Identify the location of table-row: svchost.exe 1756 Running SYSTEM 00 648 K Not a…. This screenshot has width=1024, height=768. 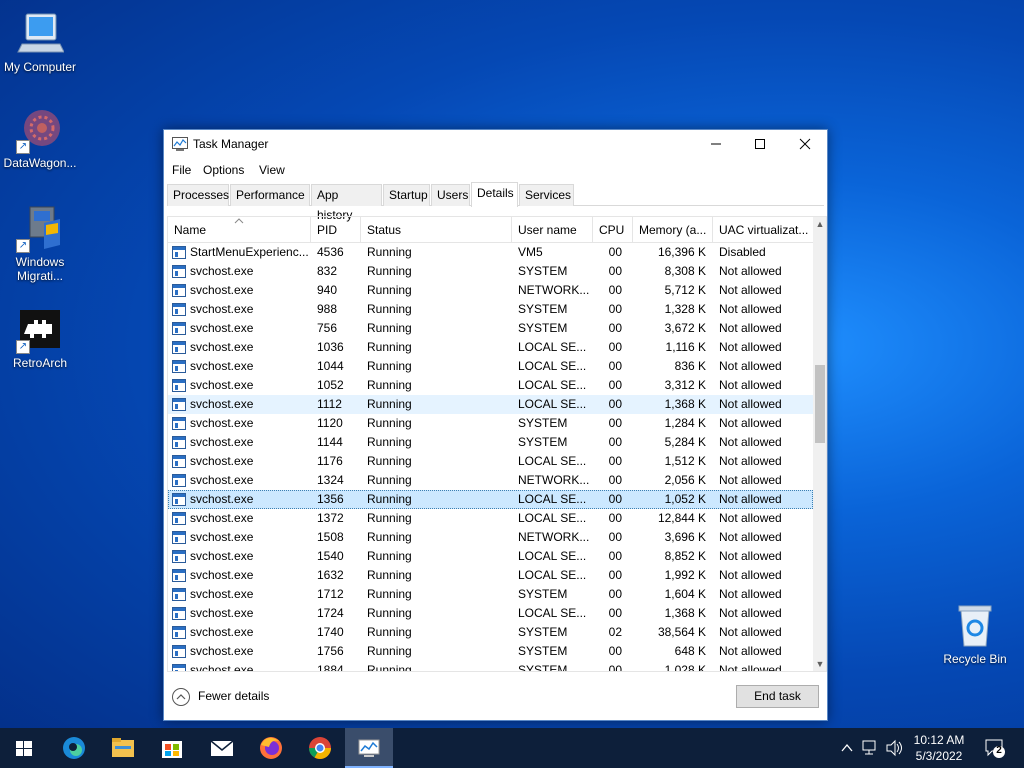
(490, 651).